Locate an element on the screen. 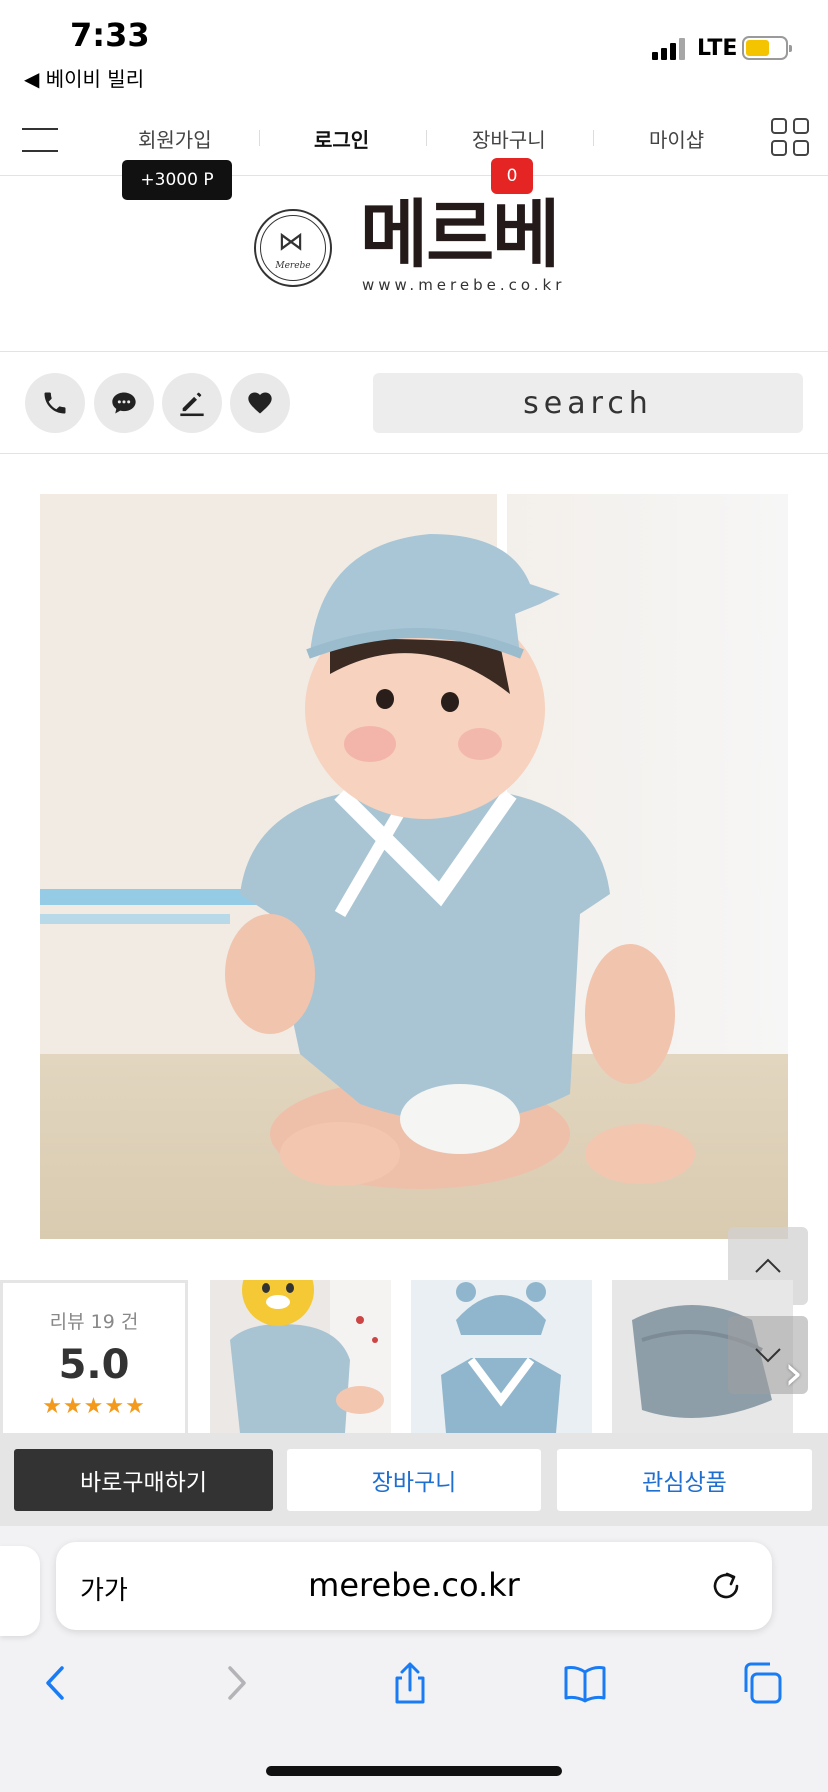 The width and height of the screenshot is (828, 1792). chevron-left-icon is located at coordinates (55, 1683).